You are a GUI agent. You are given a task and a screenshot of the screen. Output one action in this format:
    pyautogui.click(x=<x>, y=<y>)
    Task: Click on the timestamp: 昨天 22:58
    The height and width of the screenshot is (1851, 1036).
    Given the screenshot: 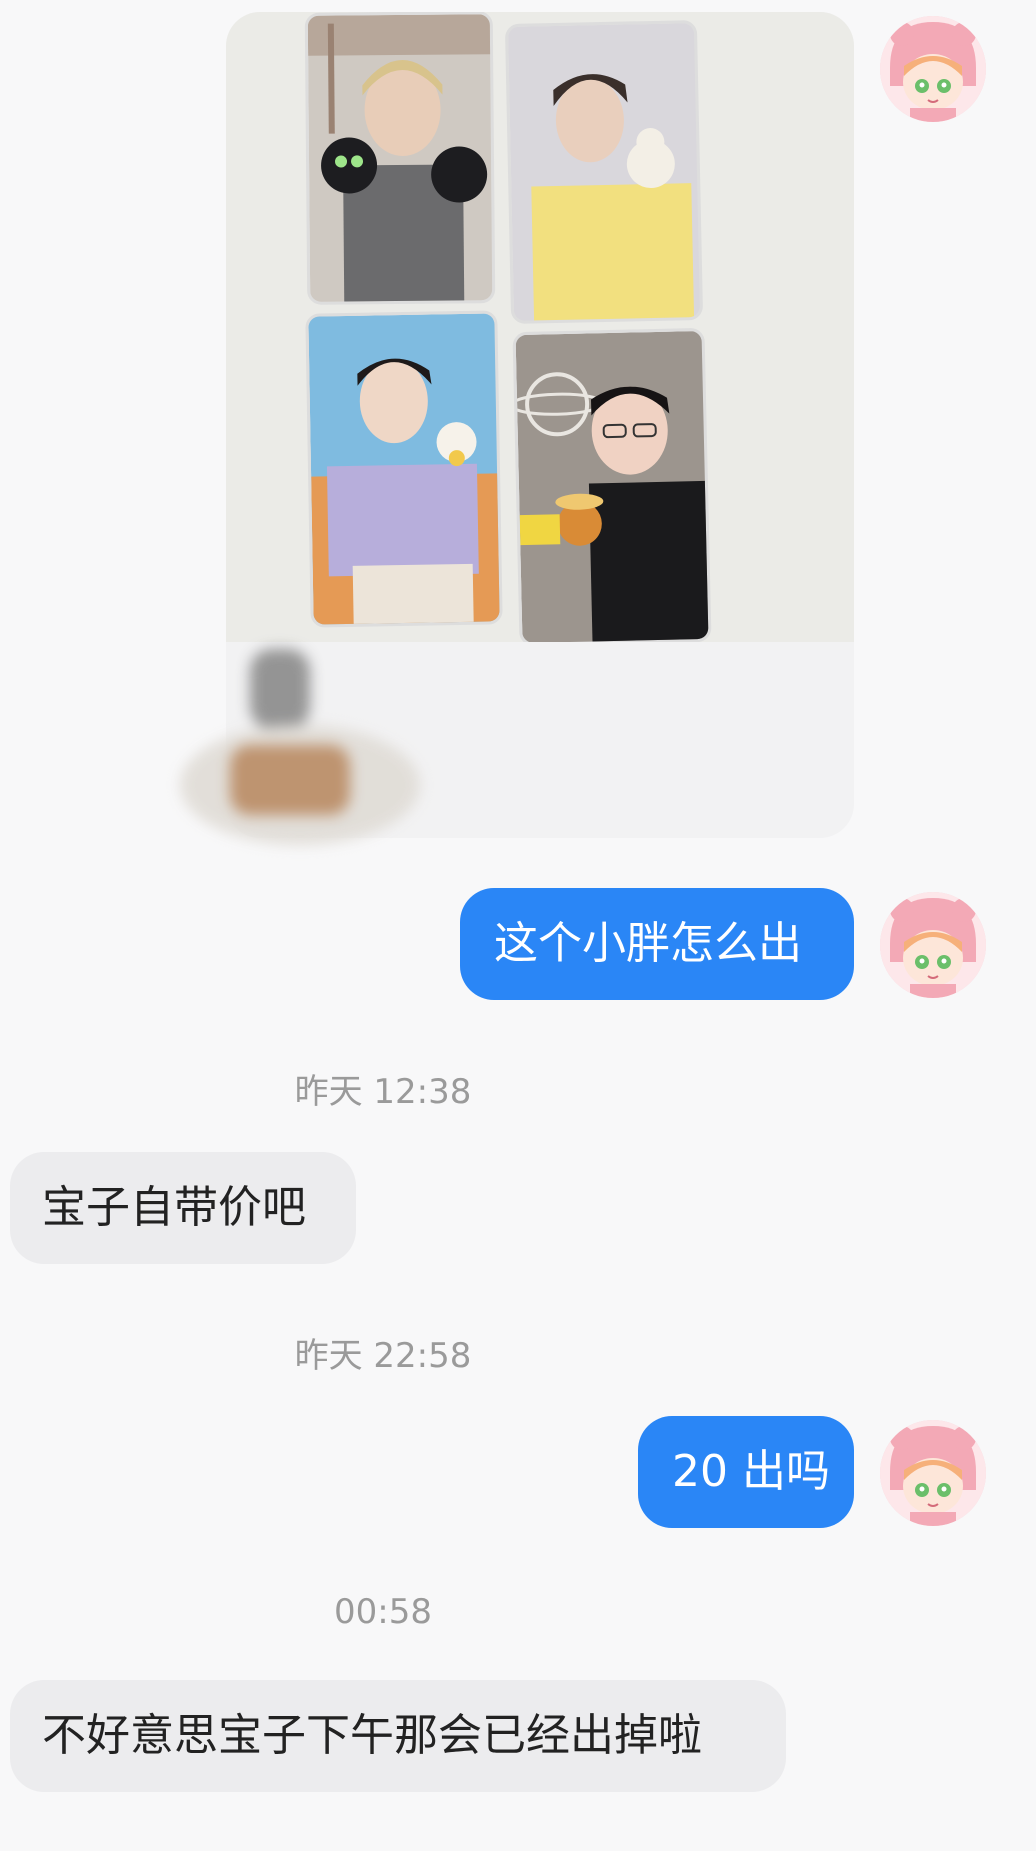 What is the action you would take?
    pyautogui.click(x=383, y=1356)
    